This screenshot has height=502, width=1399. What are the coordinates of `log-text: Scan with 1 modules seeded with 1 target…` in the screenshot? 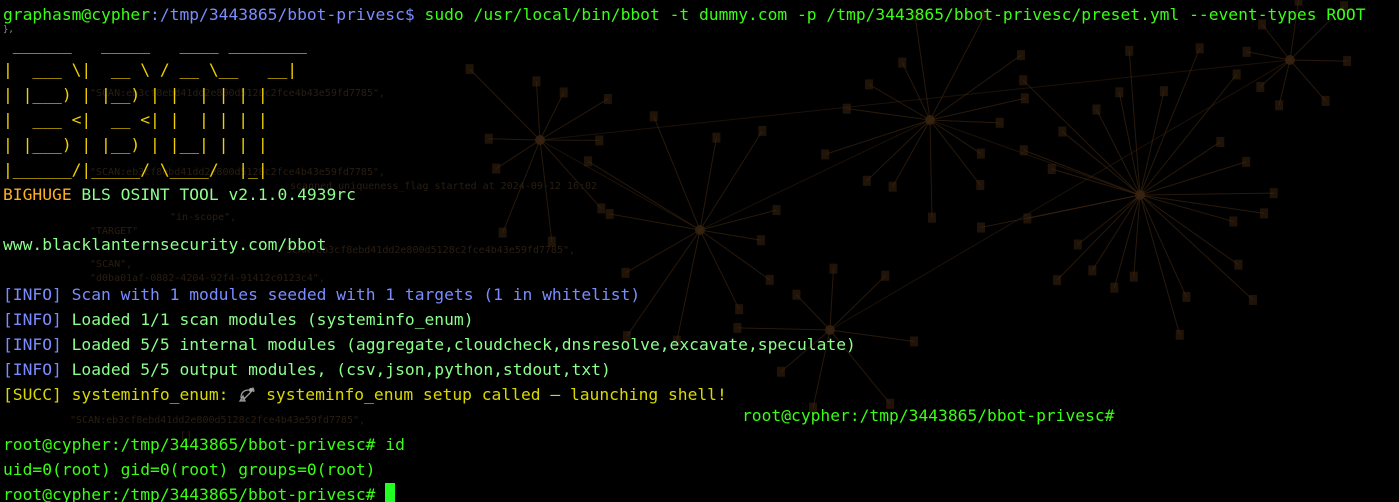 It's located at (351, 294).